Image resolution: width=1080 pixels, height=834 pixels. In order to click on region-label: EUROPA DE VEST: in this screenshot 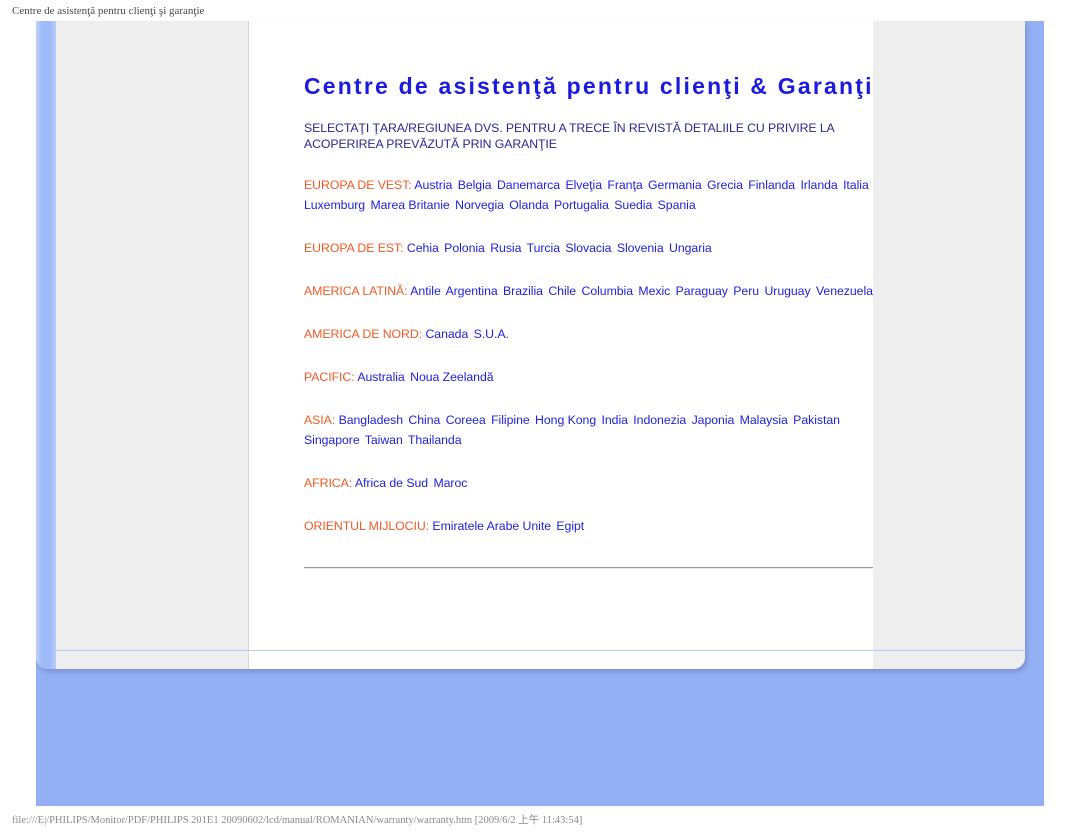, I will do `click(358, 185)`.